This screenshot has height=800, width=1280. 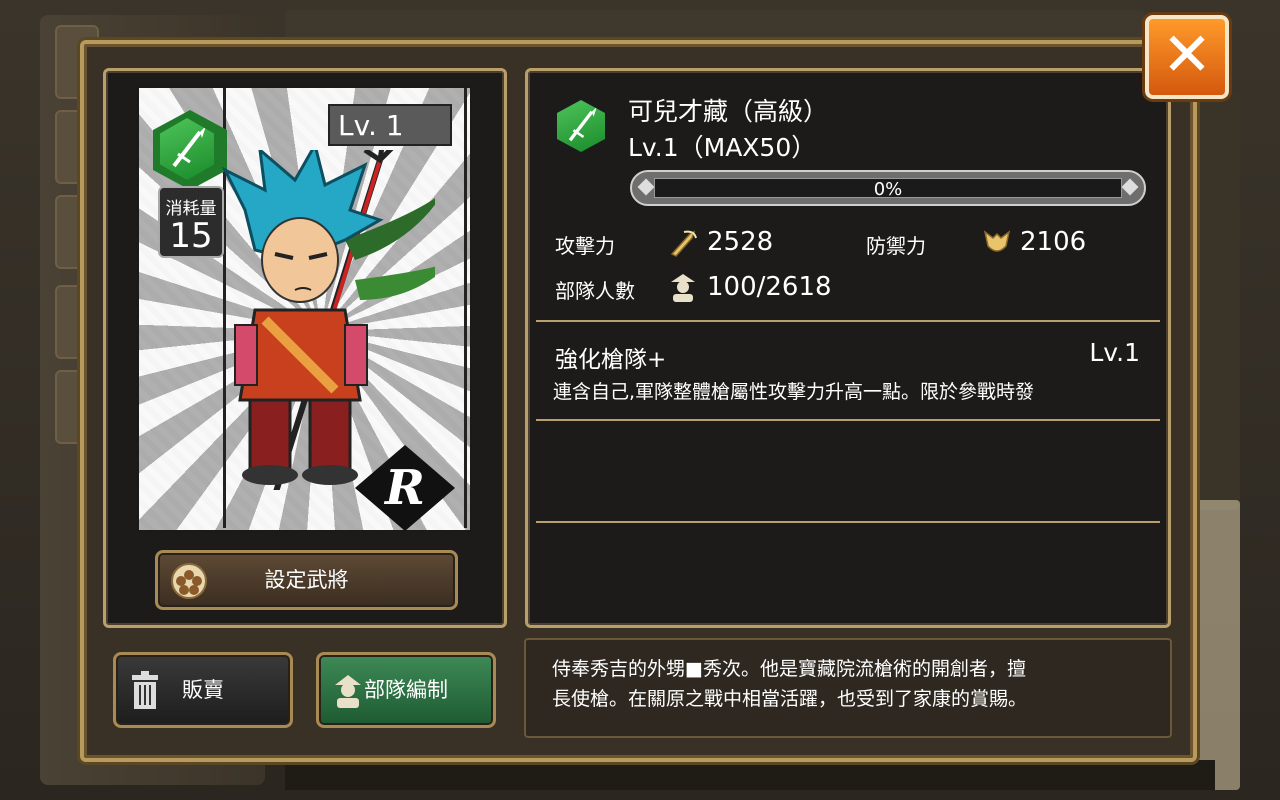 What do you see at coordinates (896, 246) in the screenshot?
I see `defense-label: 防禦力` at bounding box center [896, 246].